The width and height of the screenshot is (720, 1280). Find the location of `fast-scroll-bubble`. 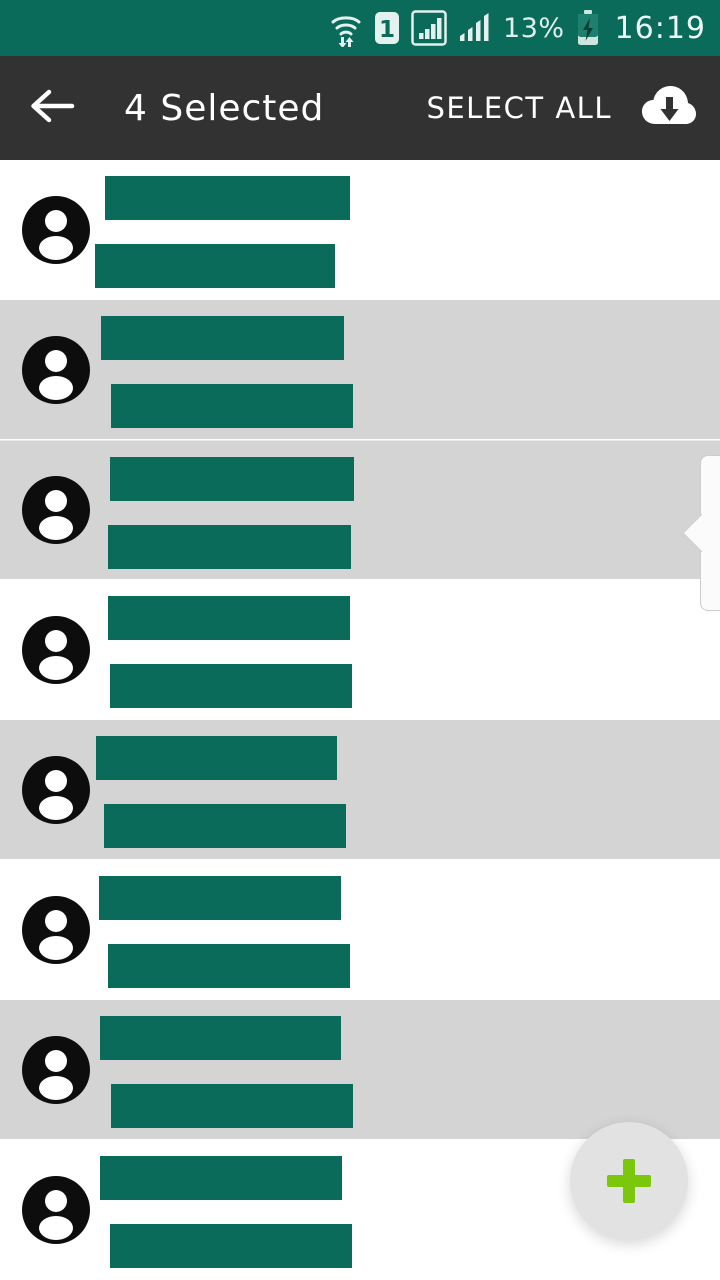

fast-scroll-bubble is located at coordinates (710, 533).